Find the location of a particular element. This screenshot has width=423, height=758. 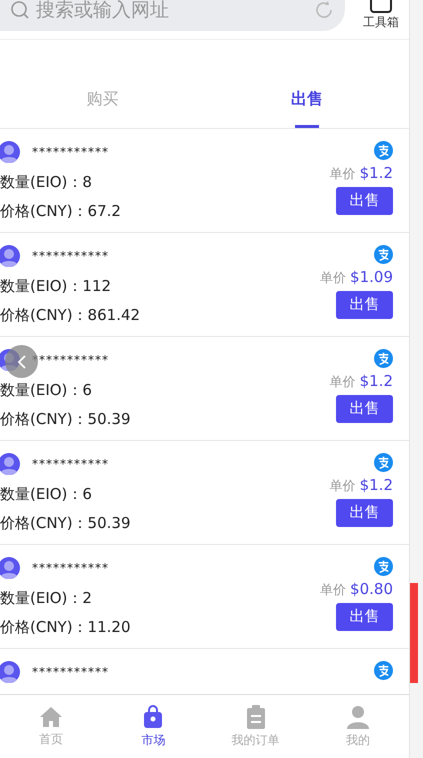

clipboard-icon is located at coordinates (256, 716).